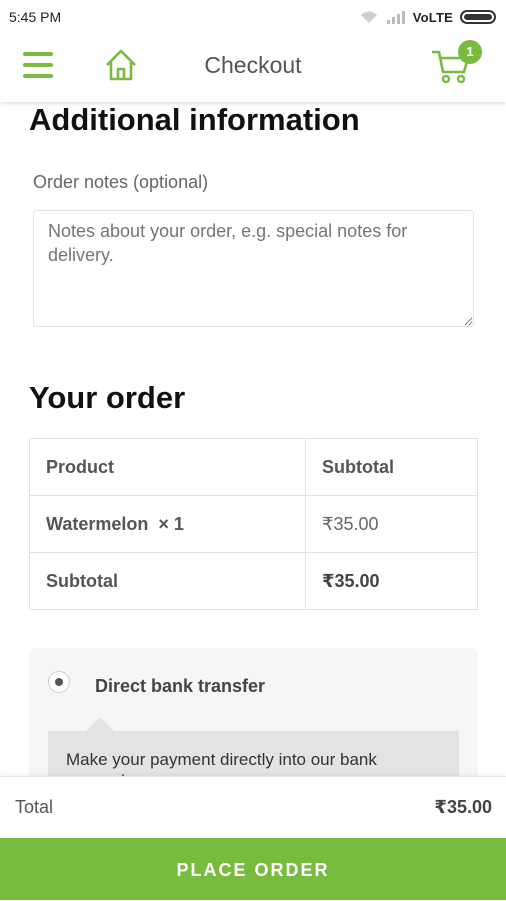 The image size is (506, 901). Describe the element at coordinates (121, 182) in the screenshot. I see `order-notes-label: Order notes (optional)` at that location.